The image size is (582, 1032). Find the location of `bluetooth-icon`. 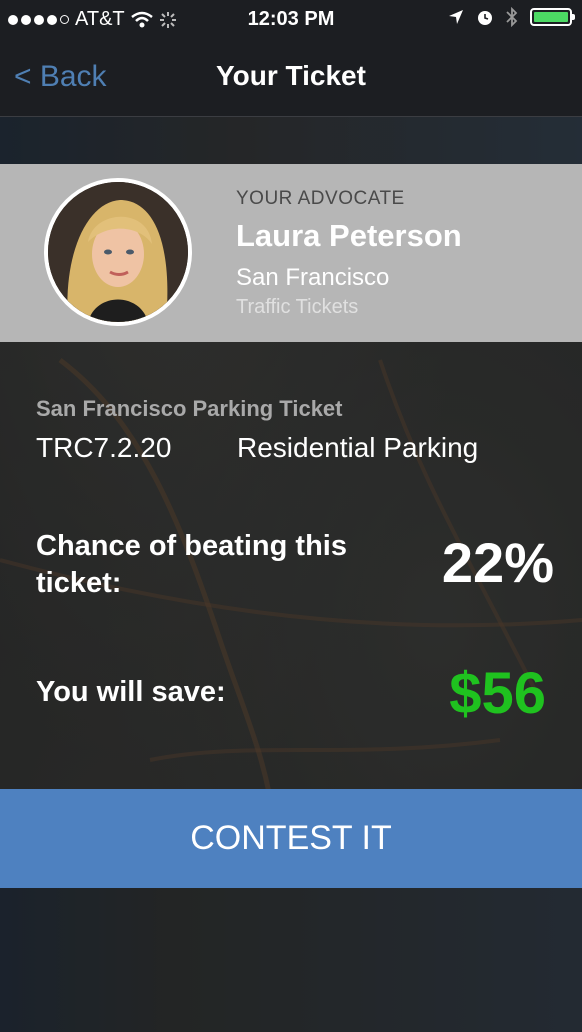

bluetooth-icon is located at coordinates (512, 17).